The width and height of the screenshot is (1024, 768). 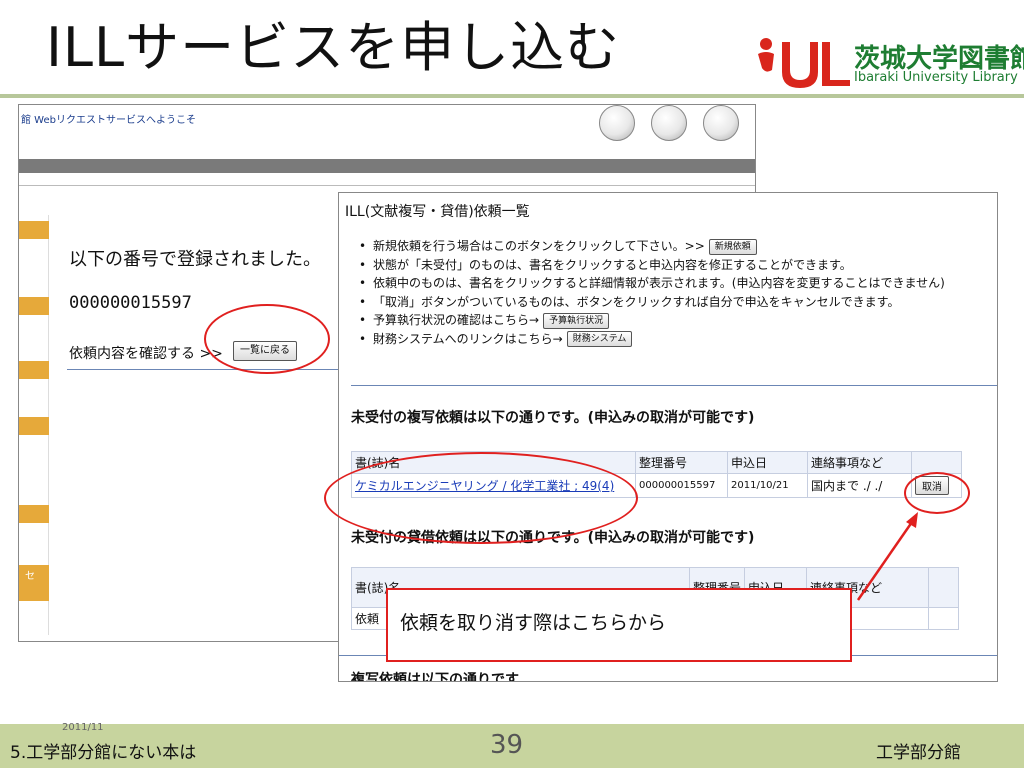 What do you see at coordinates (437, 212) in the screenshot?
I see `ill-list-title: ILL(文献複写・貸借)依頼一覧` at bounding box center [437, 212].